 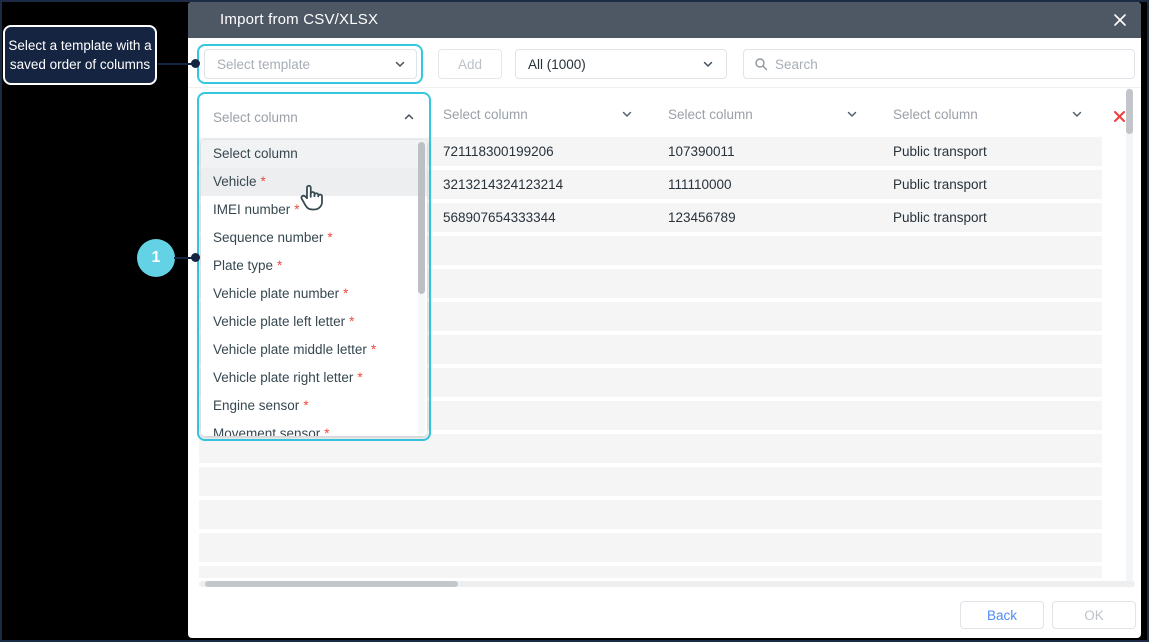 I want to click on column-select-4: Select column, so click(x=989, y=114).